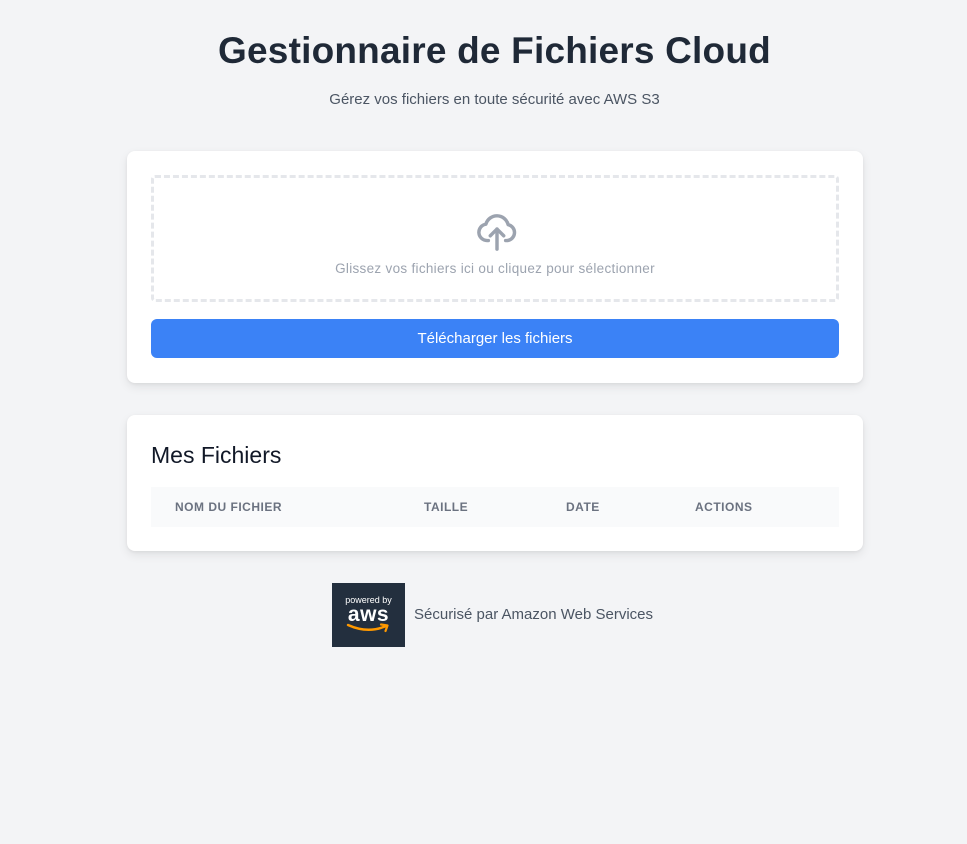 The height and width of the screenshot is (844, 967). What do you see at coordinates (495, 507) in the screenshot?
I see `files-table-header: NOM DU FICHIER TAILLE DATE ACTIONS` at bounding box center [495, 507].